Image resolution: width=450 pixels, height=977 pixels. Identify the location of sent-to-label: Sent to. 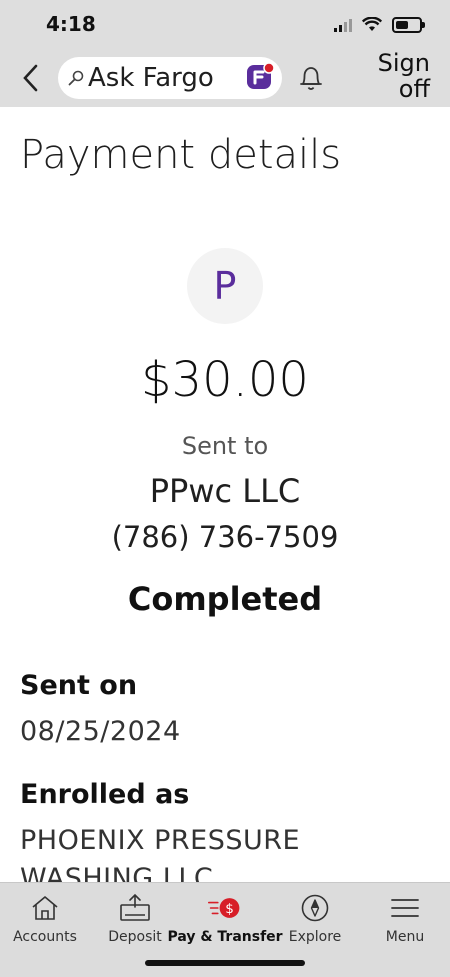
(225, 446).